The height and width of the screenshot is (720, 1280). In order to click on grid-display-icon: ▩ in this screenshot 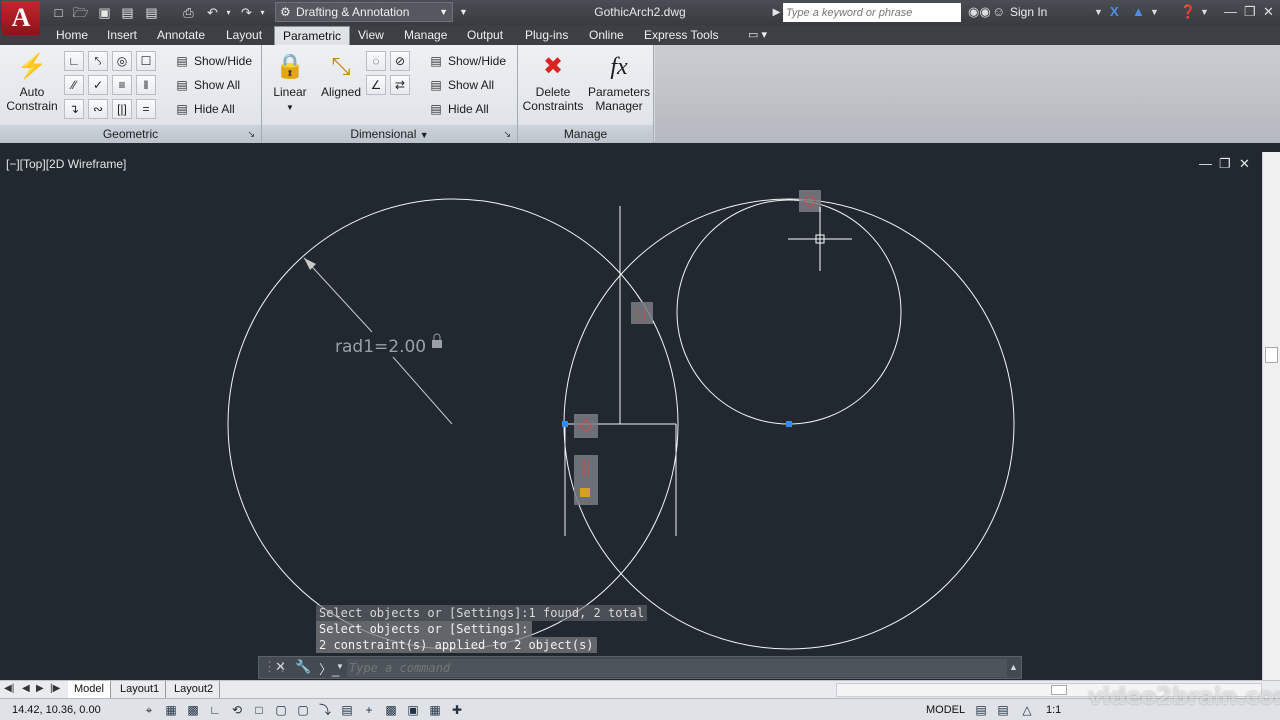, I will do `click(193, 710)`.